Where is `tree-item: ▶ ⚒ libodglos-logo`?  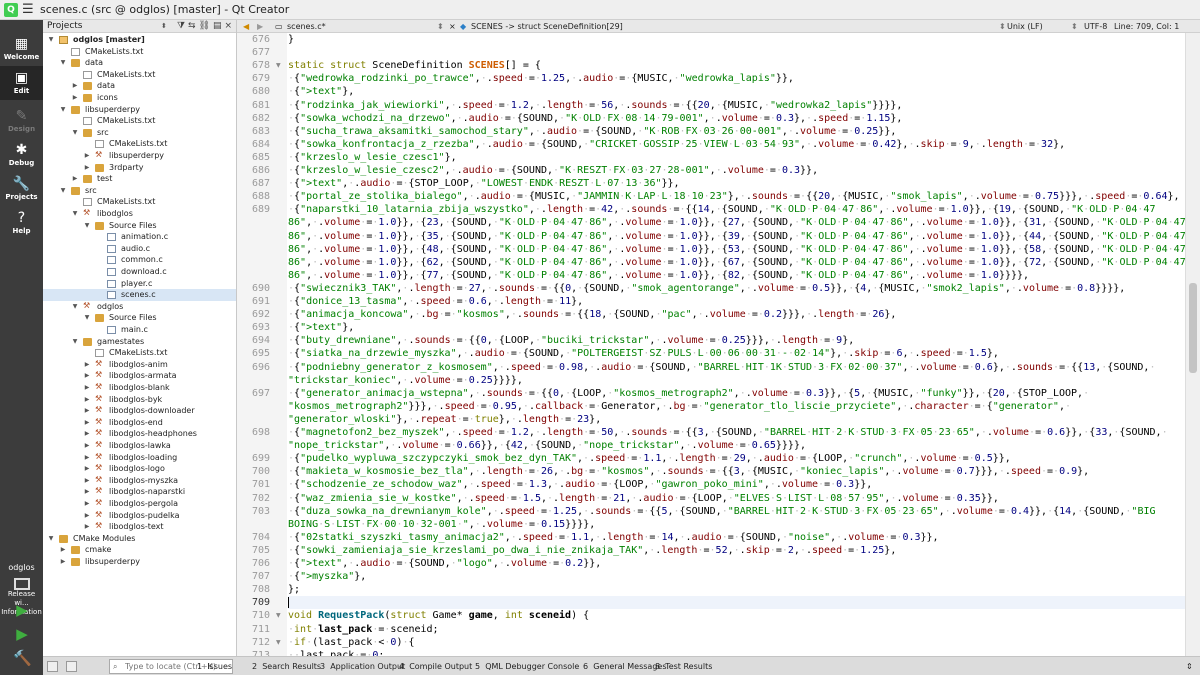
tree-item: ▶ ⚒ libodglos-logo is located at coordinates (139, 469).